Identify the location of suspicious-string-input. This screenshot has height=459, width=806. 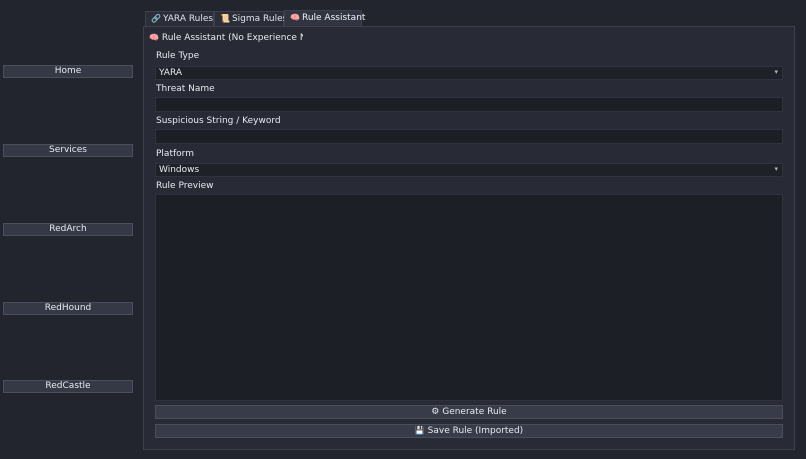
(469, 136).